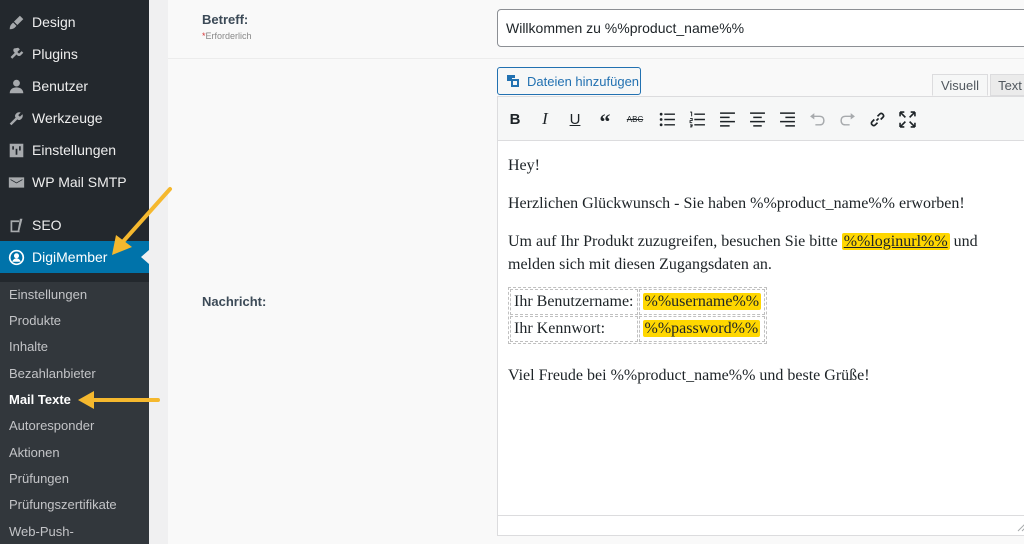 The image size is (1024, 544). What do you see at coordinates (817, 119) in the screenshot?
I see `undo-icon` at bounding box center [817, 119].